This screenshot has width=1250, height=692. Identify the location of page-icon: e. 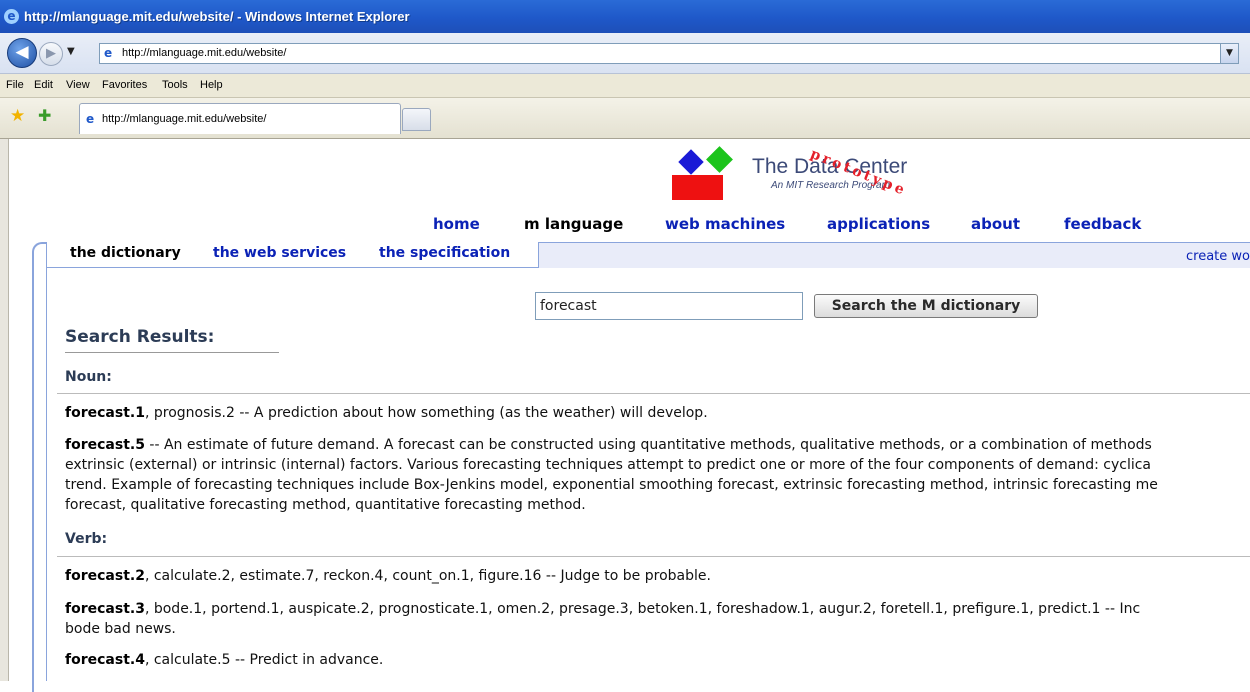
(108, 53).